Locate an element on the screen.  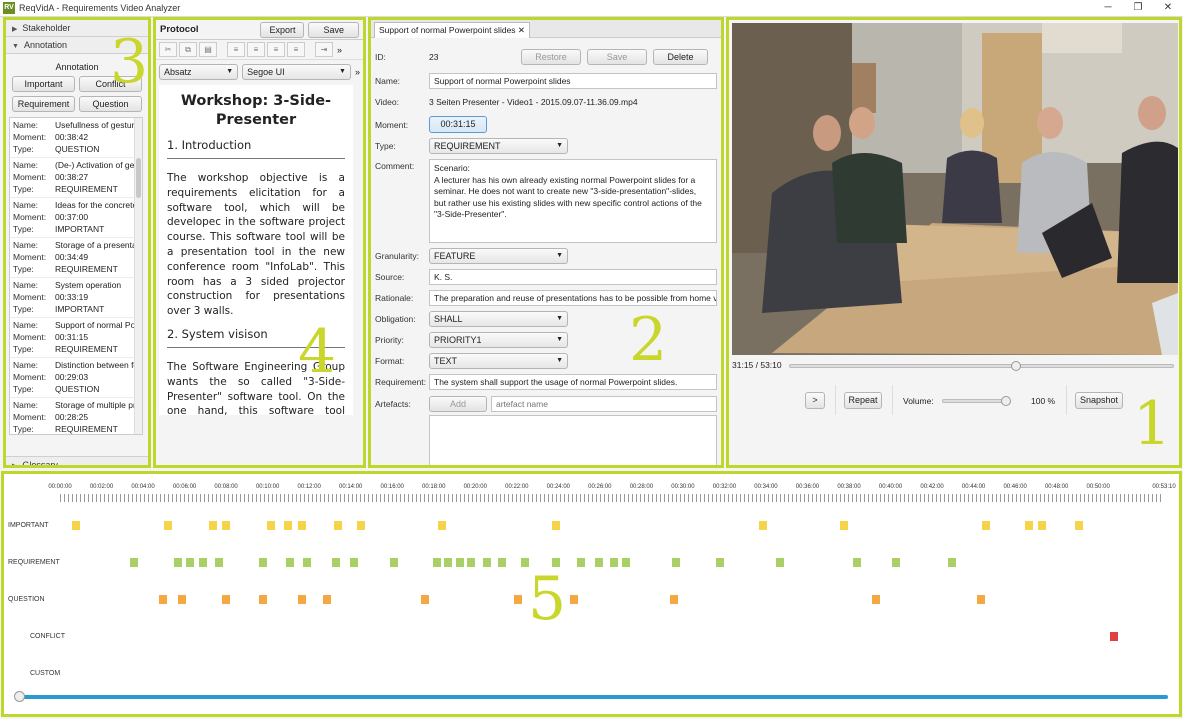
volume-slider-thumb is located at coordinates (1006, 401).